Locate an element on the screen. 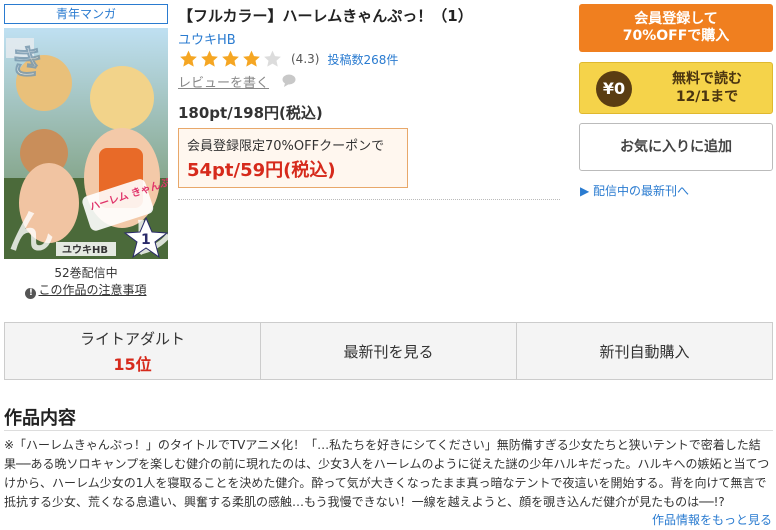 This screenshot has height=530, width=776. auto-purchase-label: 新刊自動購入 is located at coordinates (644, 351).